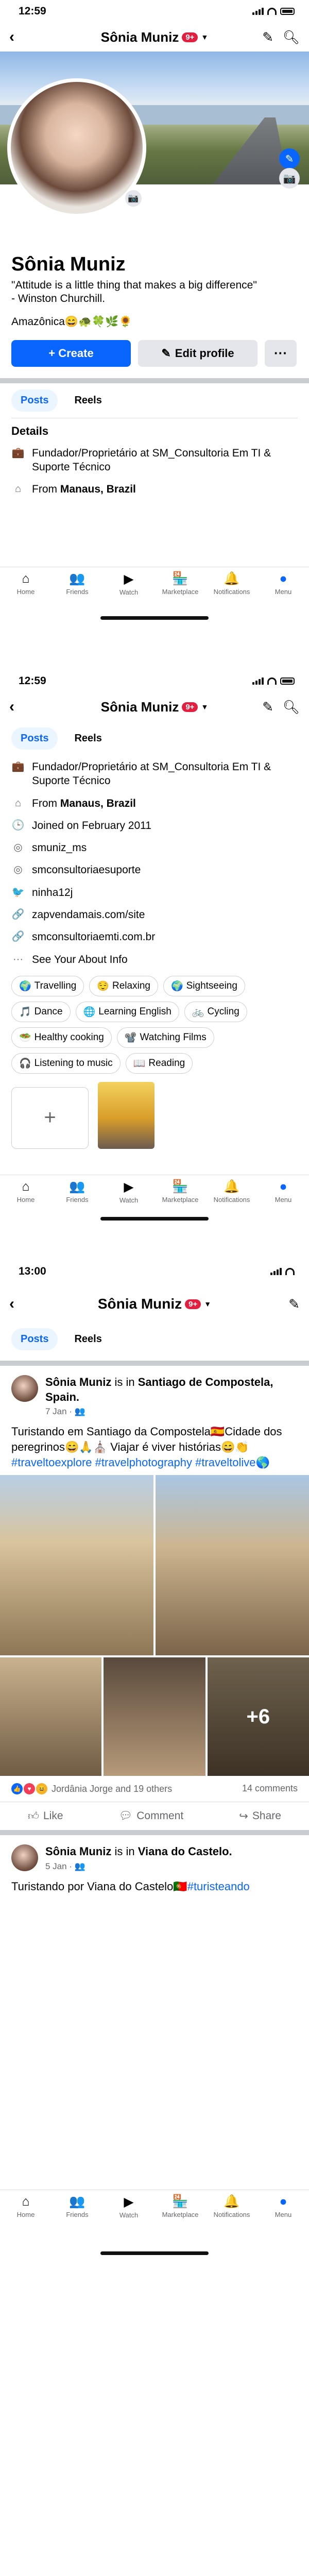 The image size is (309, 2576). I want to click on detail-instagram: ◎ smuniz_ms, so click(154, 848).